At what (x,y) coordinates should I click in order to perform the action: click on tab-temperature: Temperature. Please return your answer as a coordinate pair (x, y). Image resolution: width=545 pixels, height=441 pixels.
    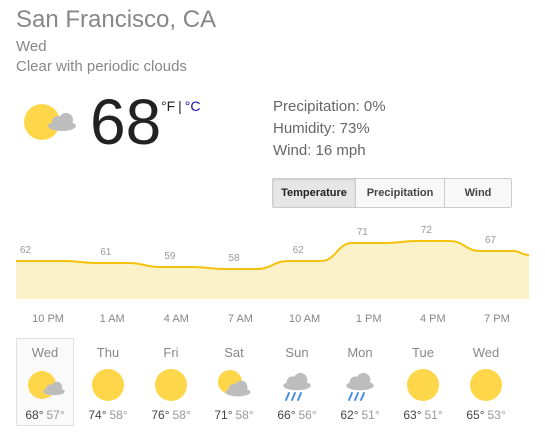
    Looking at the image, I should click on (314, 193).